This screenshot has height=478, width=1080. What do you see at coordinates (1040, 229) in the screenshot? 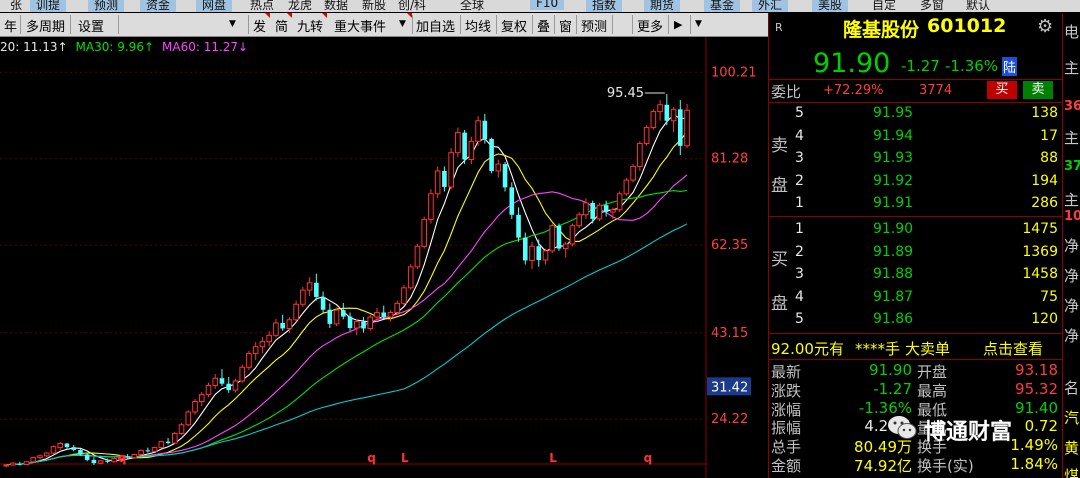
I see `order-volume: 1475` at bounding box center [1040, 229].